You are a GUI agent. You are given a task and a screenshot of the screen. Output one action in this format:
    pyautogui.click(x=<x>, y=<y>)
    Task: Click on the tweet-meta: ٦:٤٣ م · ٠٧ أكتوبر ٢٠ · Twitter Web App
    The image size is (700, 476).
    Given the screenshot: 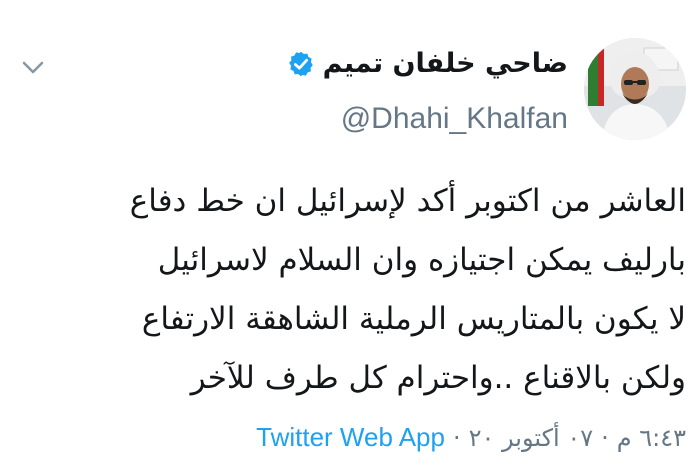 What is the action you would take?
    pyautogui.click(x=471, y=437)
    